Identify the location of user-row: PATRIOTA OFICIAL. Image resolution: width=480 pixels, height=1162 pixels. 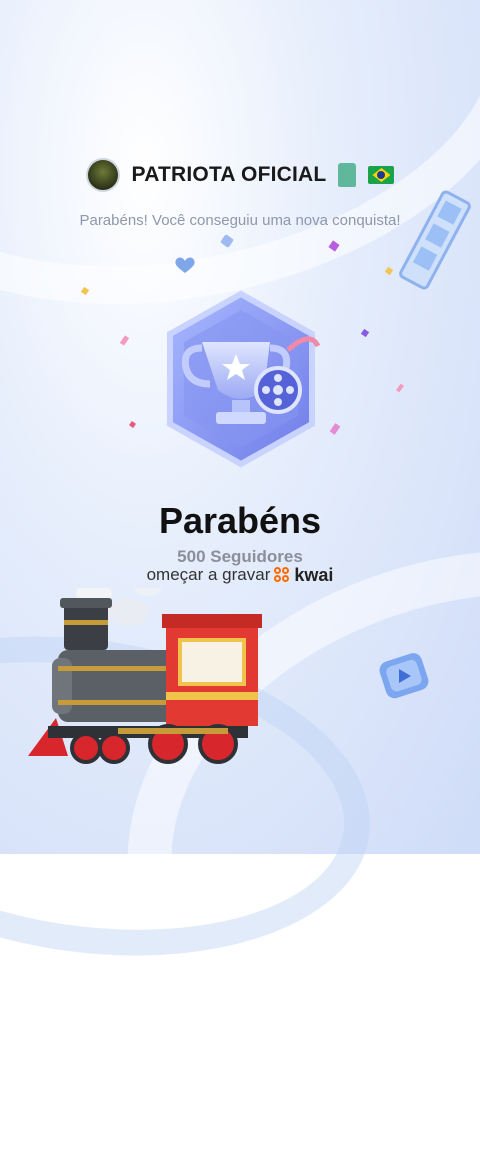
(240, 175).